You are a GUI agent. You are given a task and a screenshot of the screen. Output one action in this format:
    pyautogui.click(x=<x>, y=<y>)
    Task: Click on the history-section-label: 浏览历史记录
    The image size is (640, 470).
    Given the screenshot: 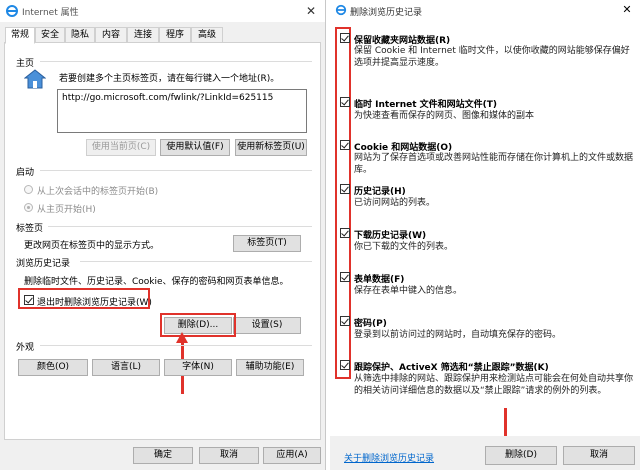 What is the action you would take?
    pyautogui.click(x=43, y=264)
    